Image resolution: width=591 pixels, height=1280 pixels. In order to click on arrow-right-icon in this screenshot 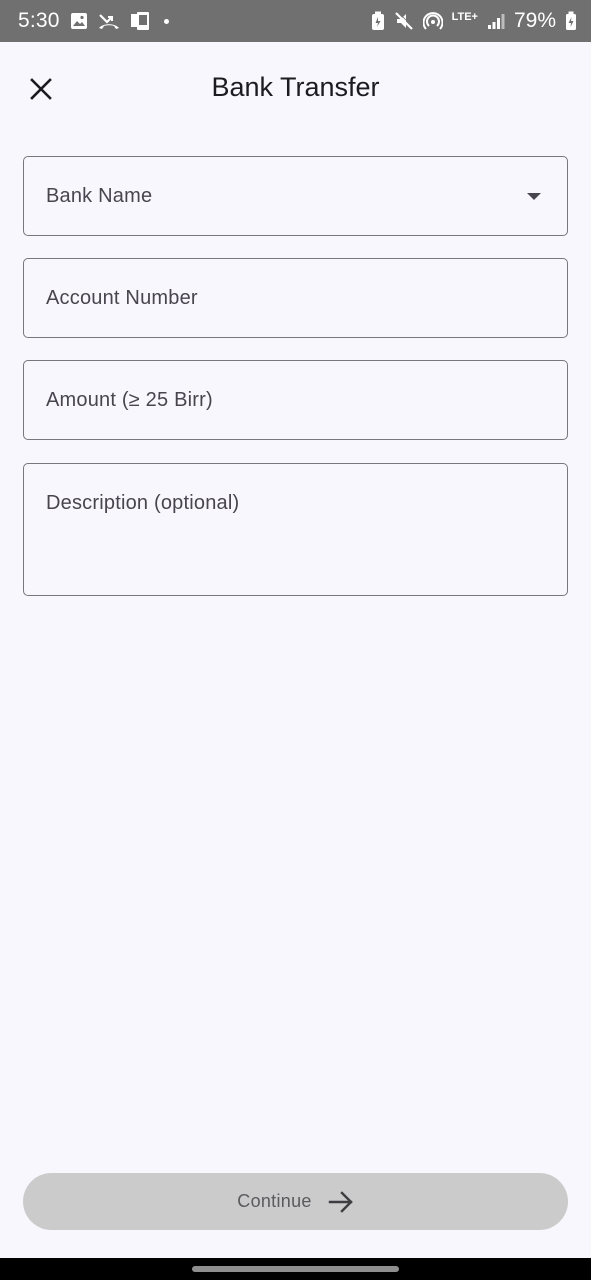, I will do `click(341, 1201)`.